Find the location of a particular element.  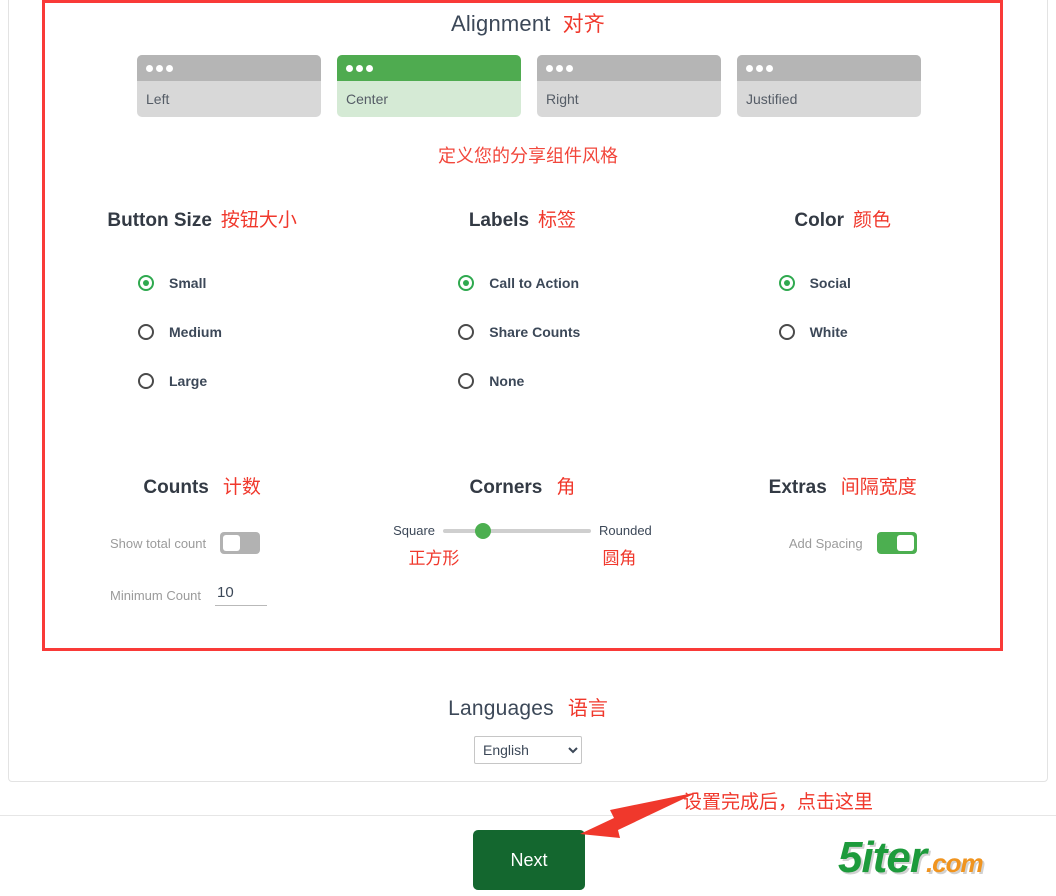

alignment-options: Left Center Right Justified is located at coordinates (529, 86).